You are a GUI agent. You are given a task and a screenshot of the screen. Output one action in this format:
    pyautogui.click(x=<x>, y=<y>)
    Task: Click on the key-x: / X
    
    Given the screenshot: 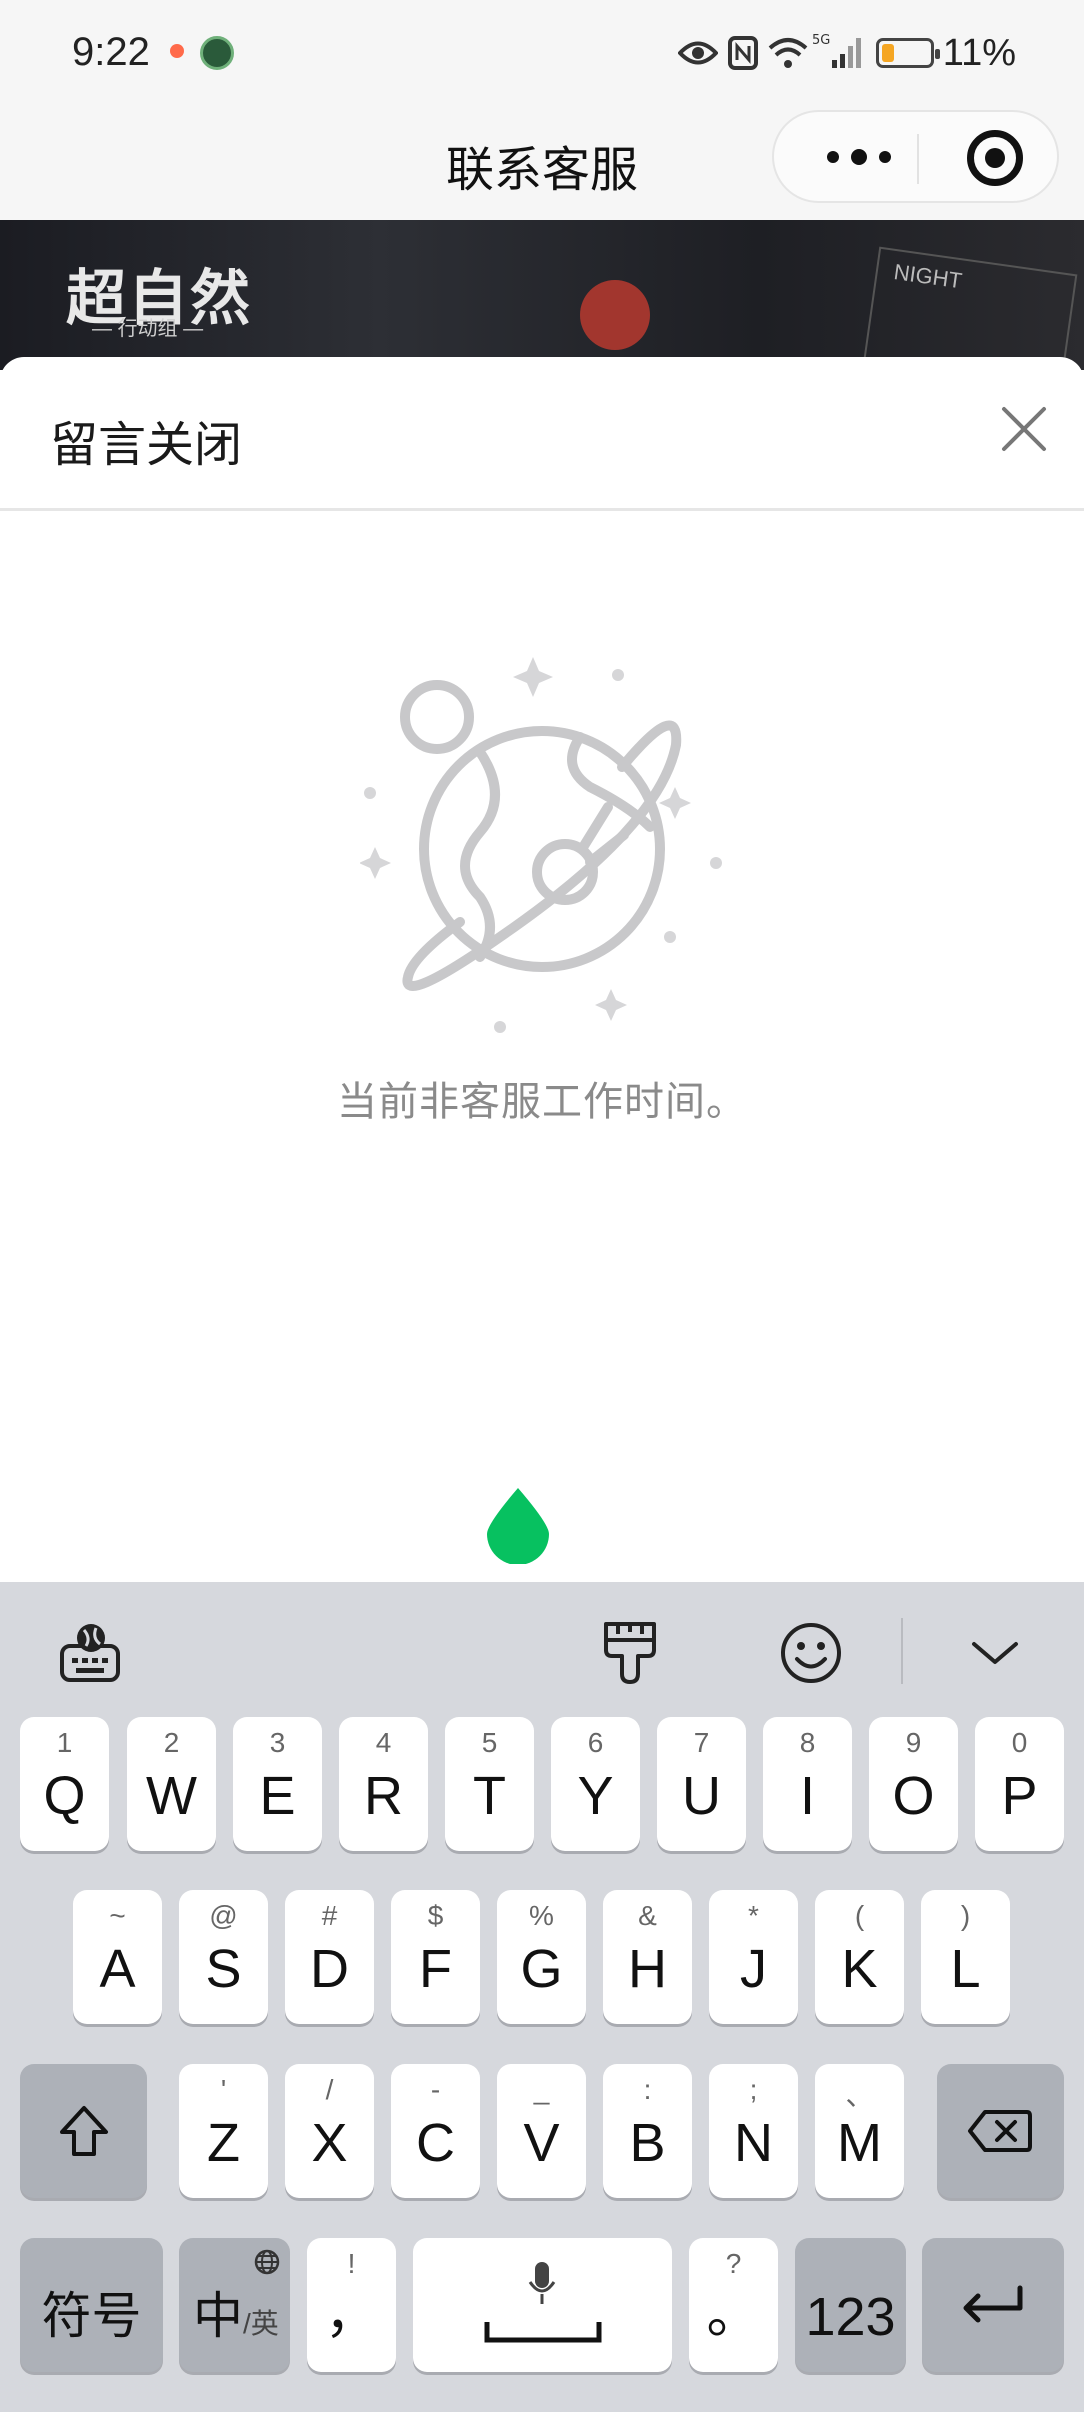 What is the action you would take?
    pyautogui.click(x=329, y=2131)
    